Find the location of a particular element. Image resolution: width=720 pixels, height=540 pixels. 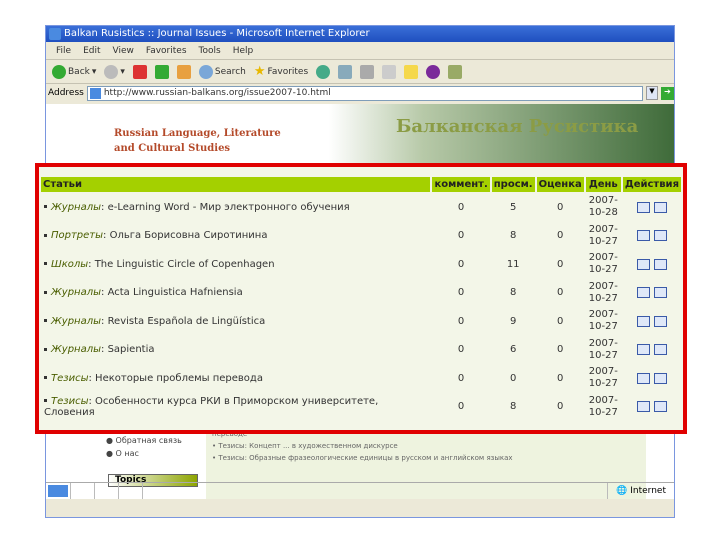

mail-icon is located at coordinates (345, 71).